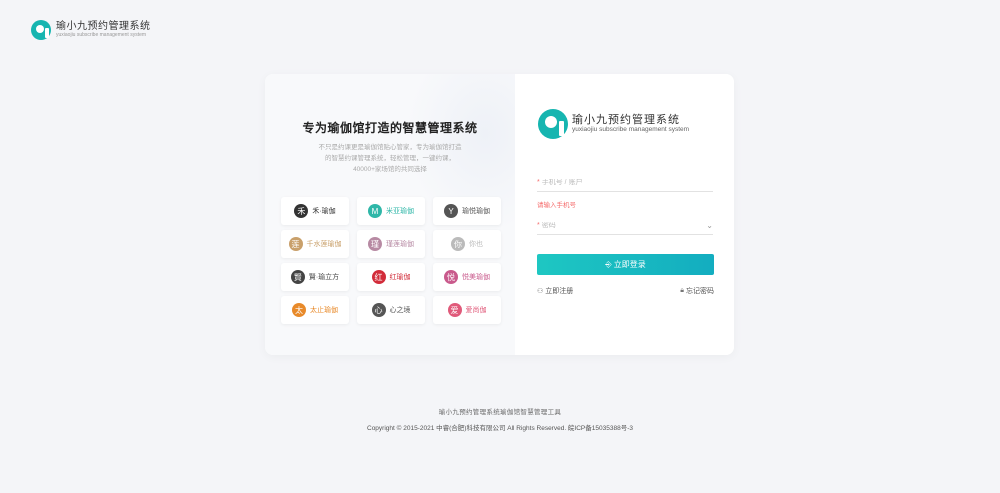  I want to click on brand-logo: 悦悦美瑜伽, so click(467, 277).